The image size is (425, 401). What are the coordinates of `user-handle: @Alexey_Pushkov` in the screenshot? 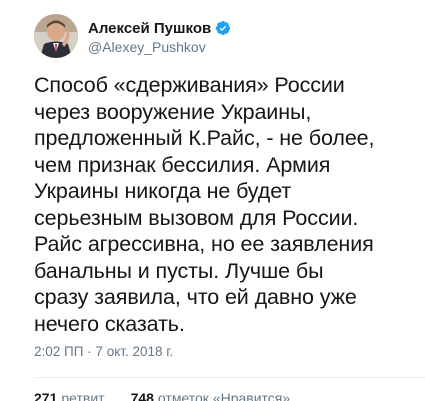 It's located at (159, 47).